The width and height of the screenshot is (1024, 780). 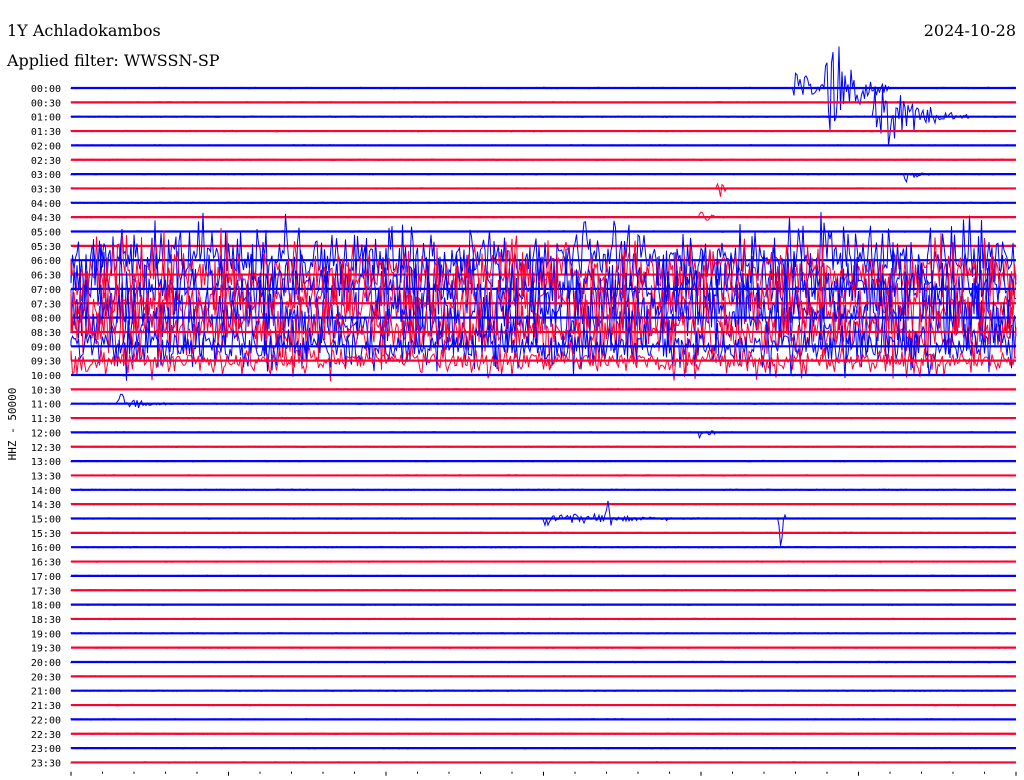 I want to click on row-time-label: 20:00, so click(x=46, y=663).